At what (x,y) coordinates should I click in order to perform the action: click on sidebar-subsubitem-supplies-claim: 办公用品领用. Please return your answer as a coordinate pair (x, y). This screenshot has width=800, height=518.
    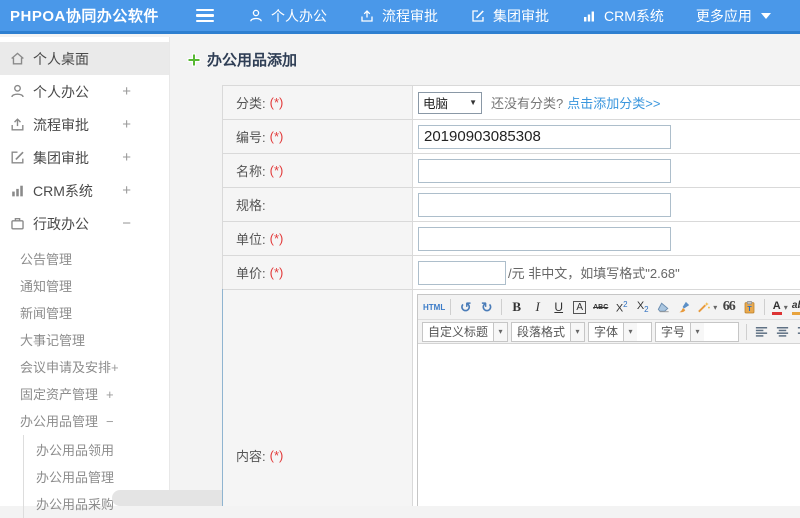
    Looking at the image, I should click on (96, 450).